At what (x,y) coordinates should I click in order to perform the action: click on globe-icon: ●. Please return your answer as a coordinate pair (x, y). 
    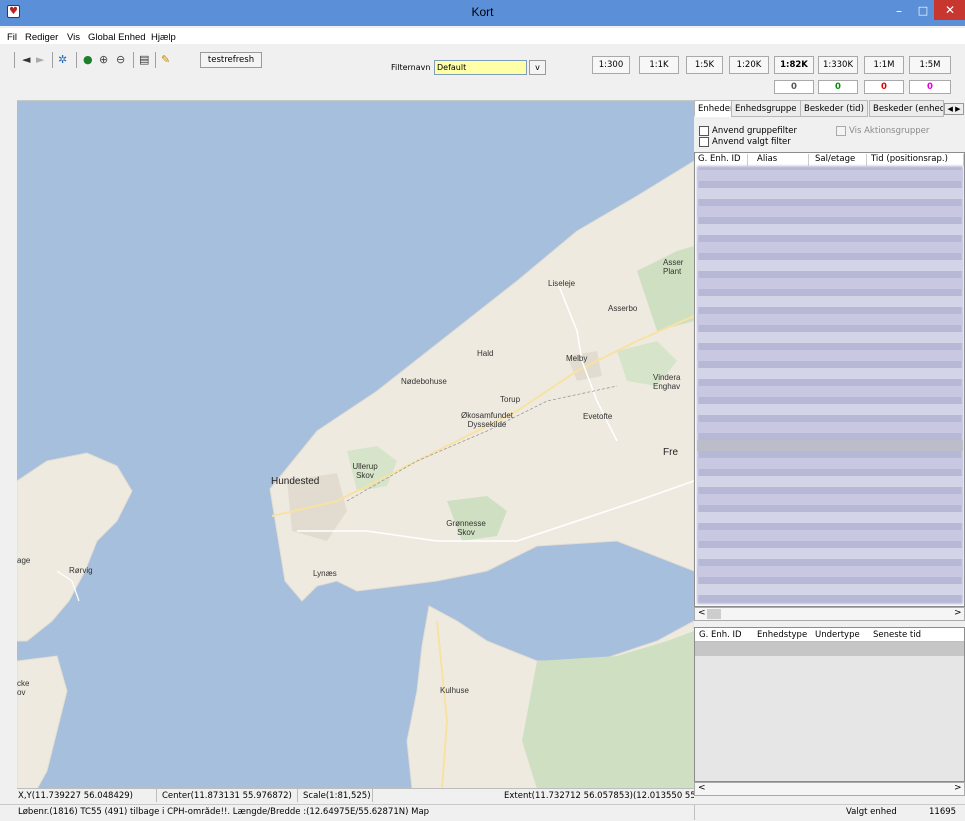
    Looking at the image, I should click on (88, 60).